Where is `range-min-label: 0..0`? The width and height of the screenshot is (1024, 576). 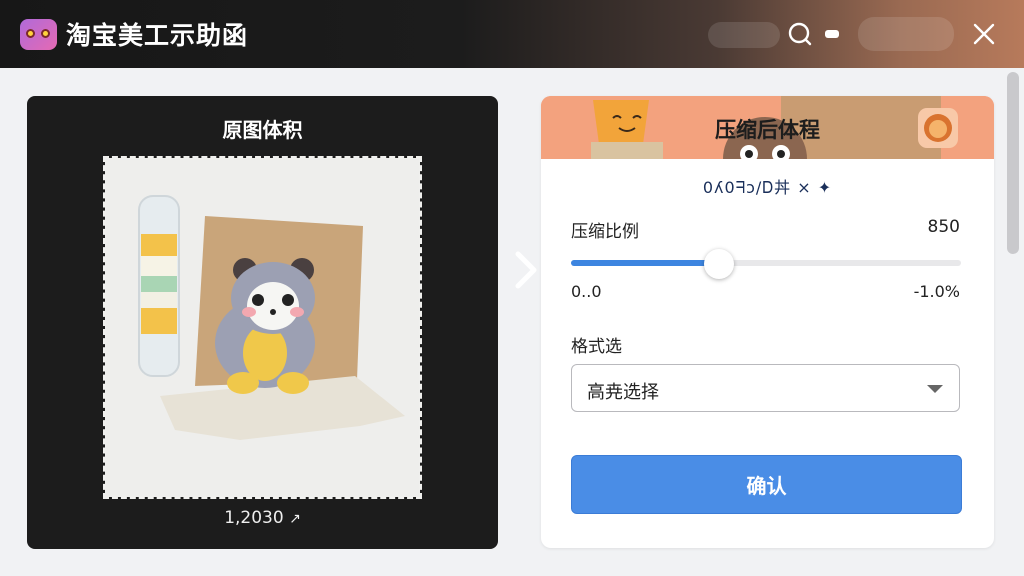
range-min-label: 0..0 is located at coordinates (586, 291).